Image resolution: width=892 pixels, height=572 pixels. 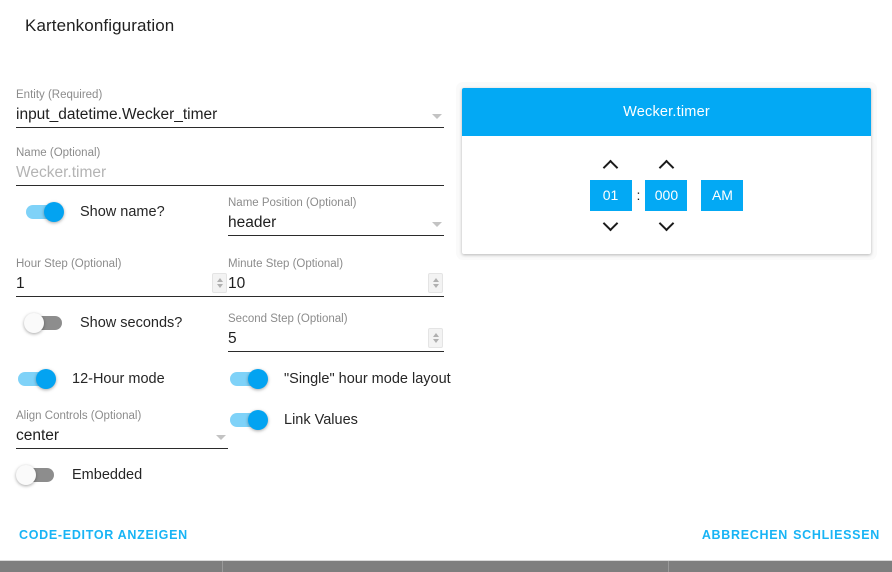 I want to click on hour-unit: 01, so click(x=610, y=195).